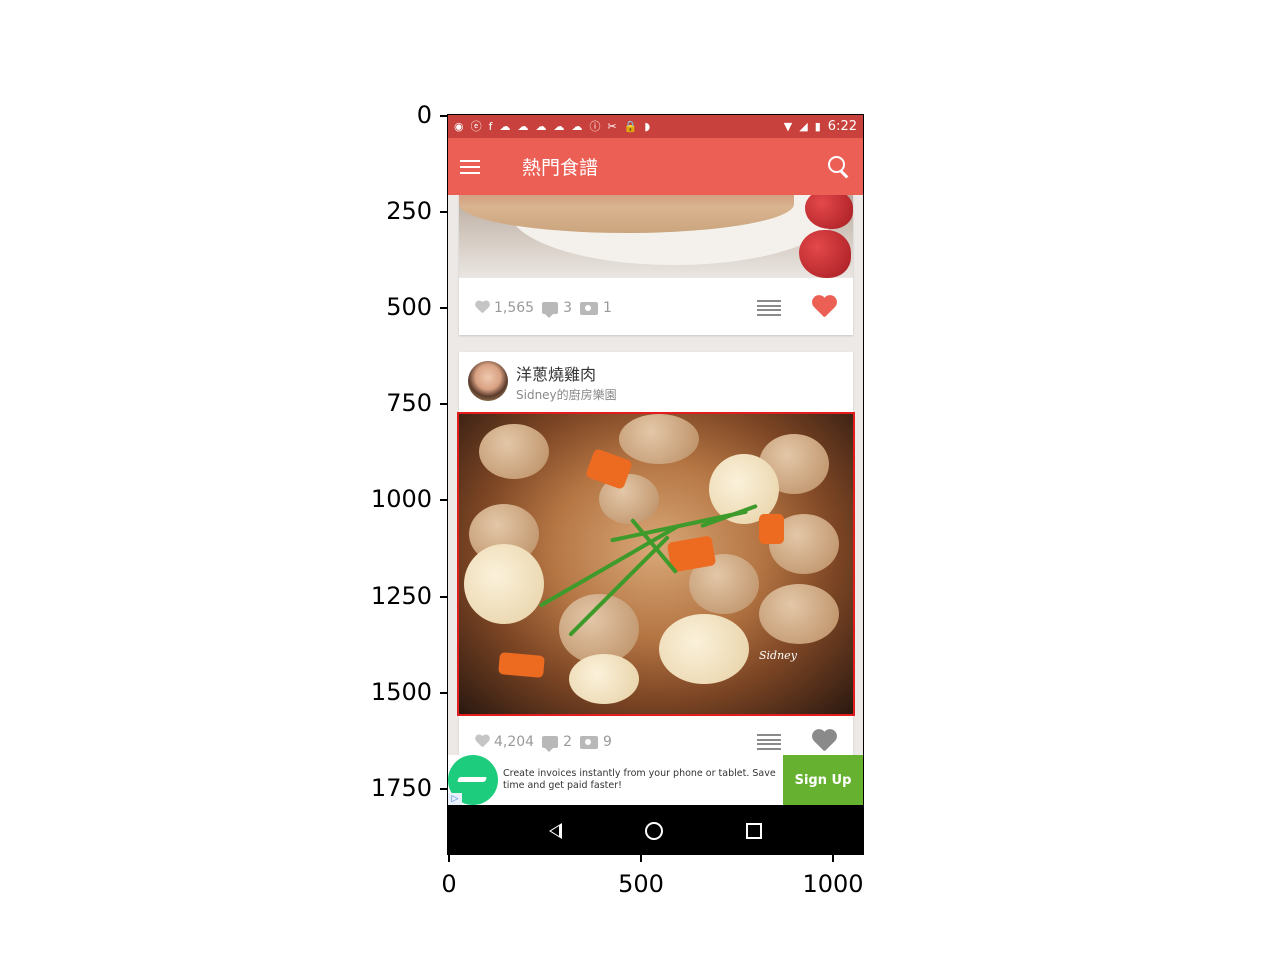 Image resolution: width=1280 pixels, height=960 pixels. I want to click on status-bar: ◉ ⓔ f ☁ ☁ ☁ ☁ ☁ ⓘ ✂ 🔒 ◗ ▼ ◢ ▮ 6:22, so click(655, 126).